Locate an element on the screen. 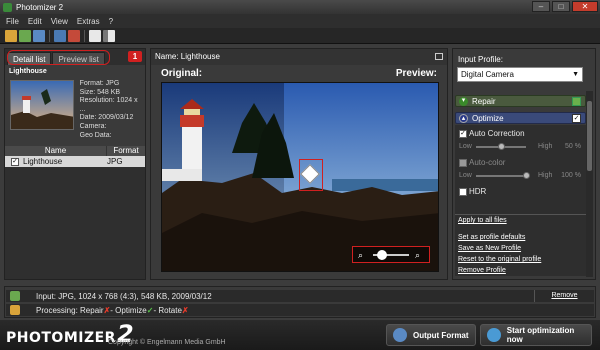 This screenshot has height=350, width=600. logo-word: PHOTOMIZER is located at coordinates (61, 338).